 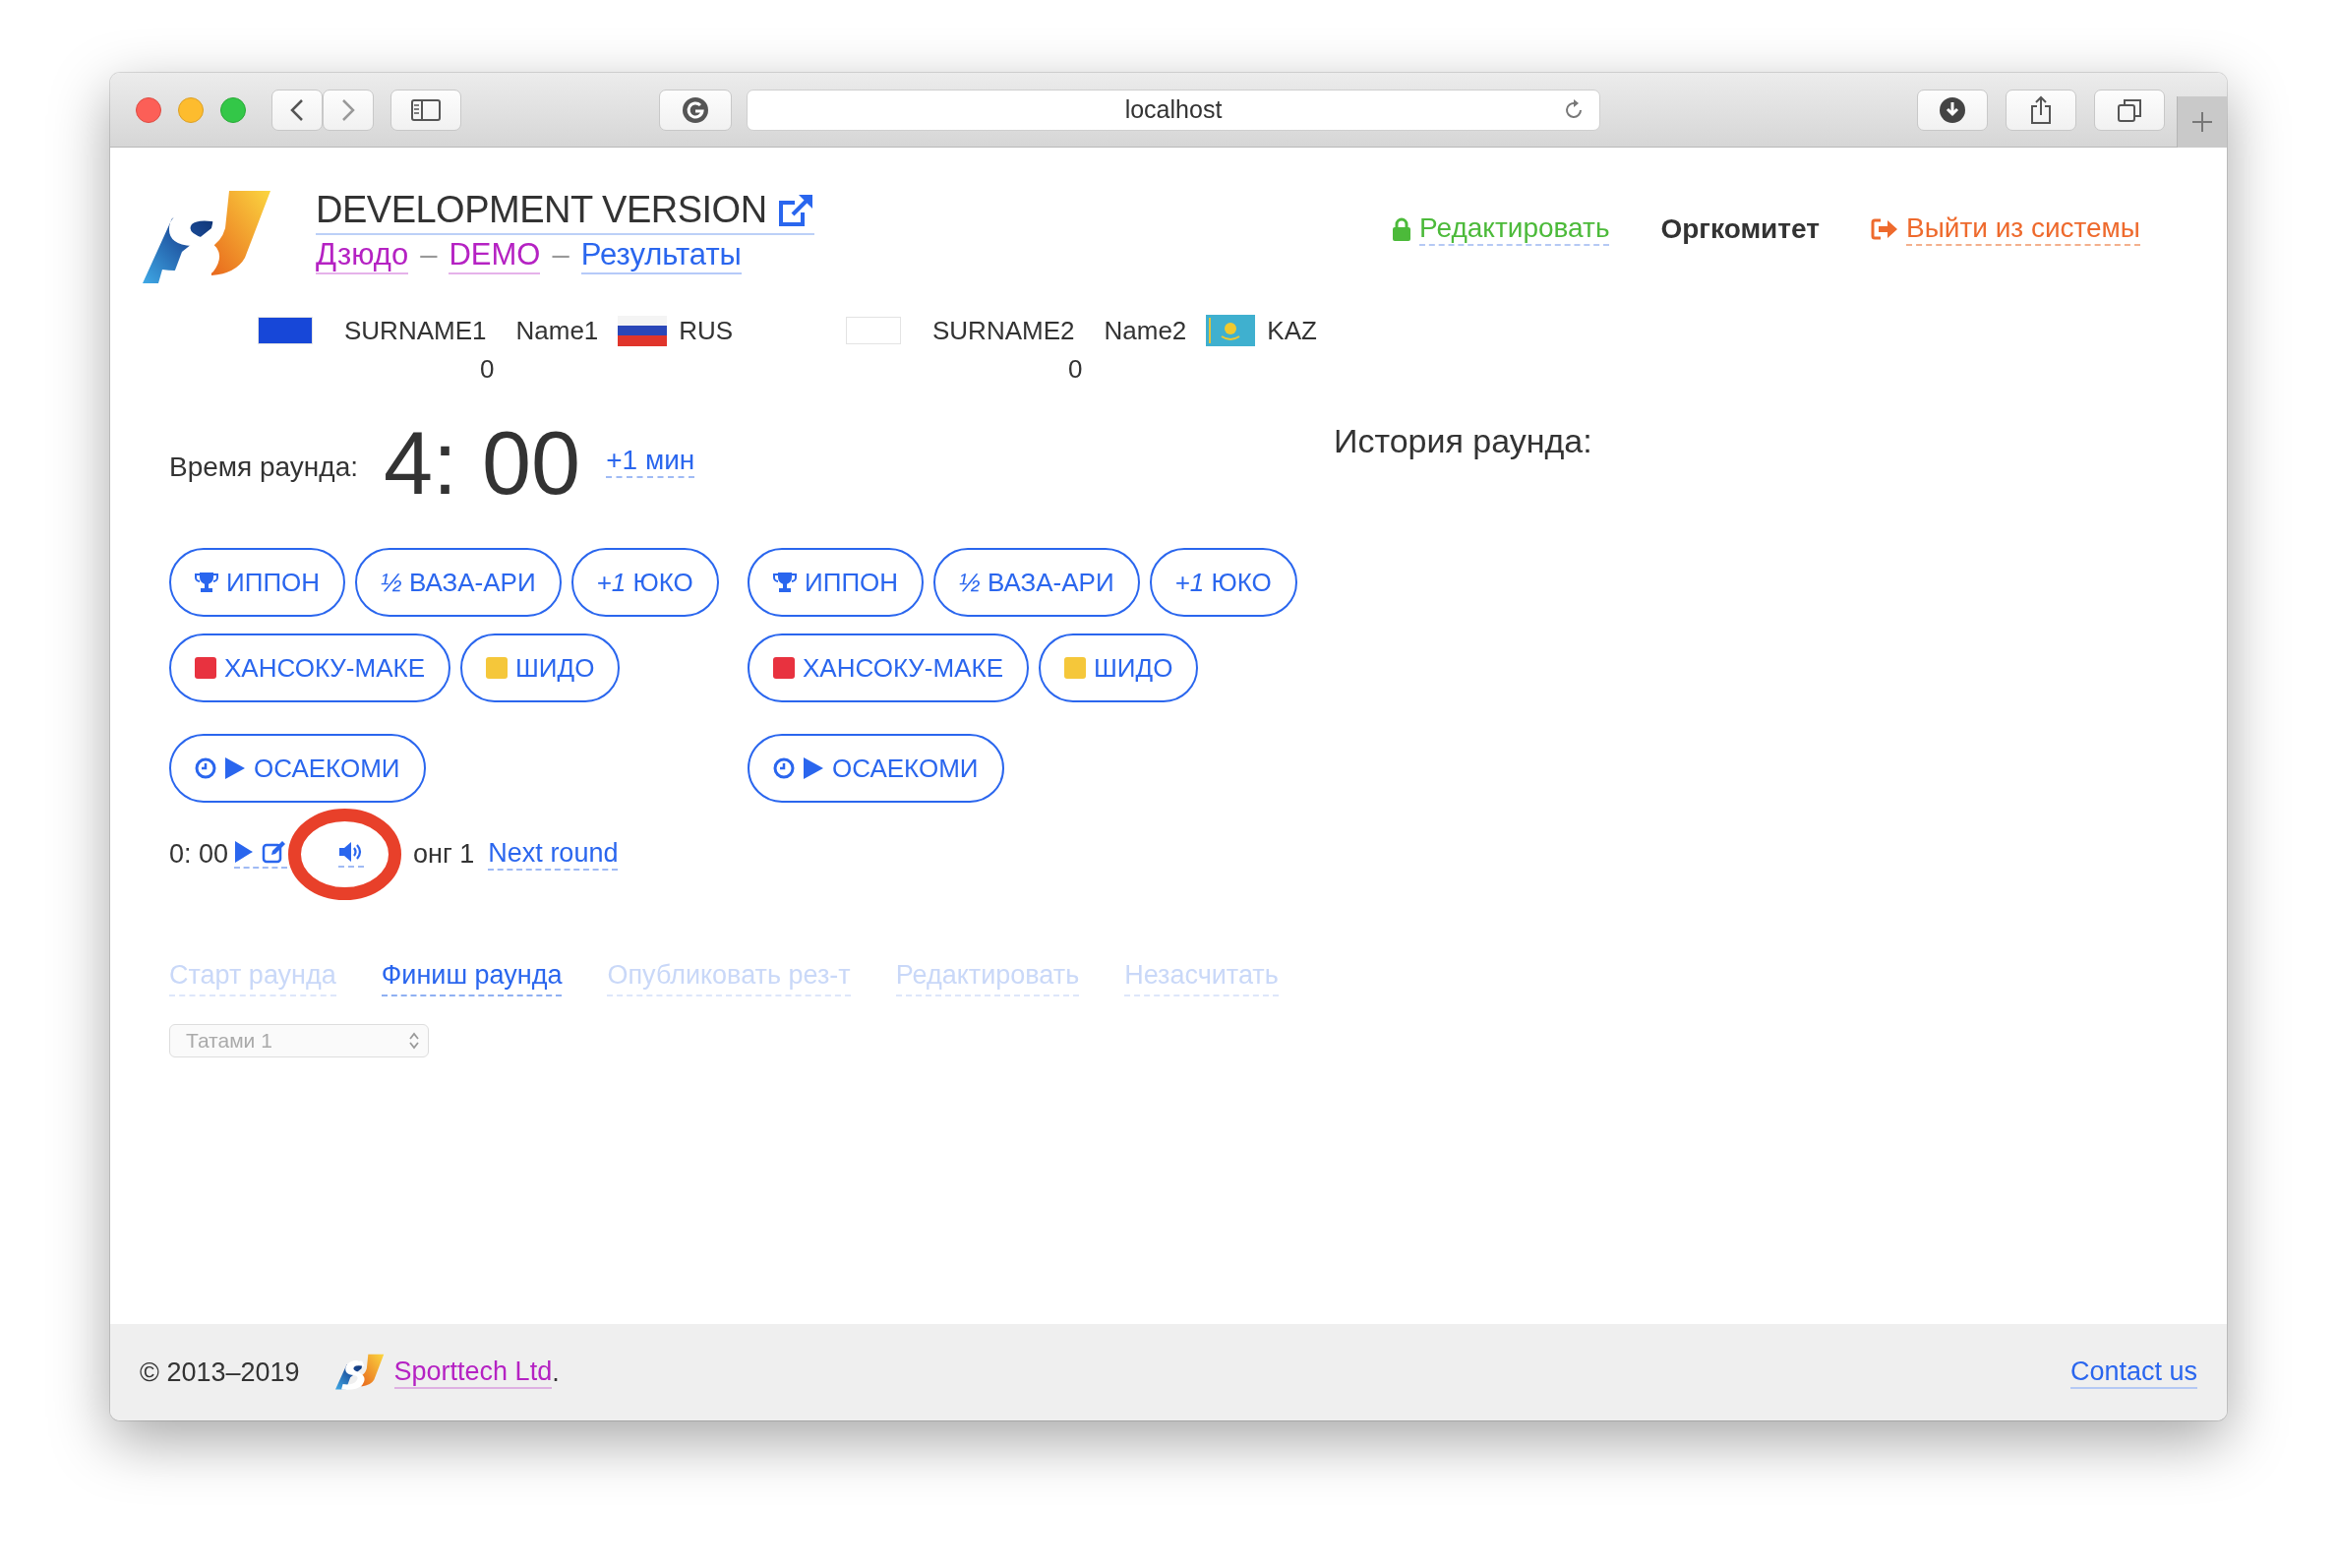 I want to click on chevron-icon, so click(x=414, y=1041).